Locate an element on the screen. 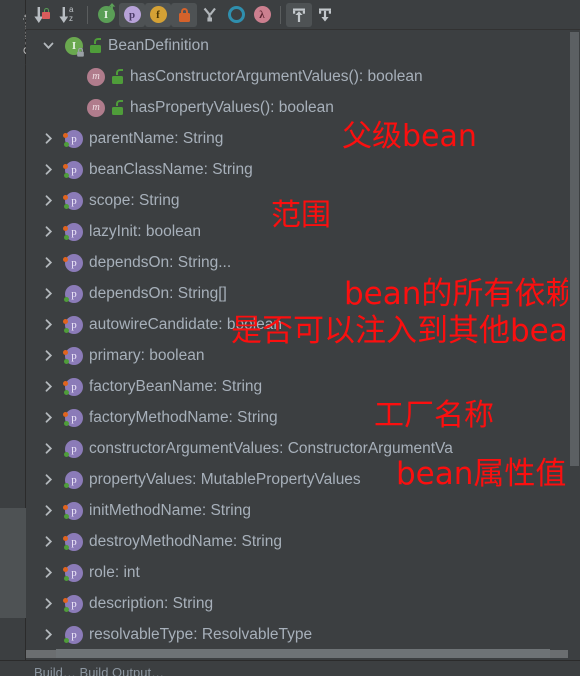  vertical-scrollbar-thumb is located at coordinates (574, 249).